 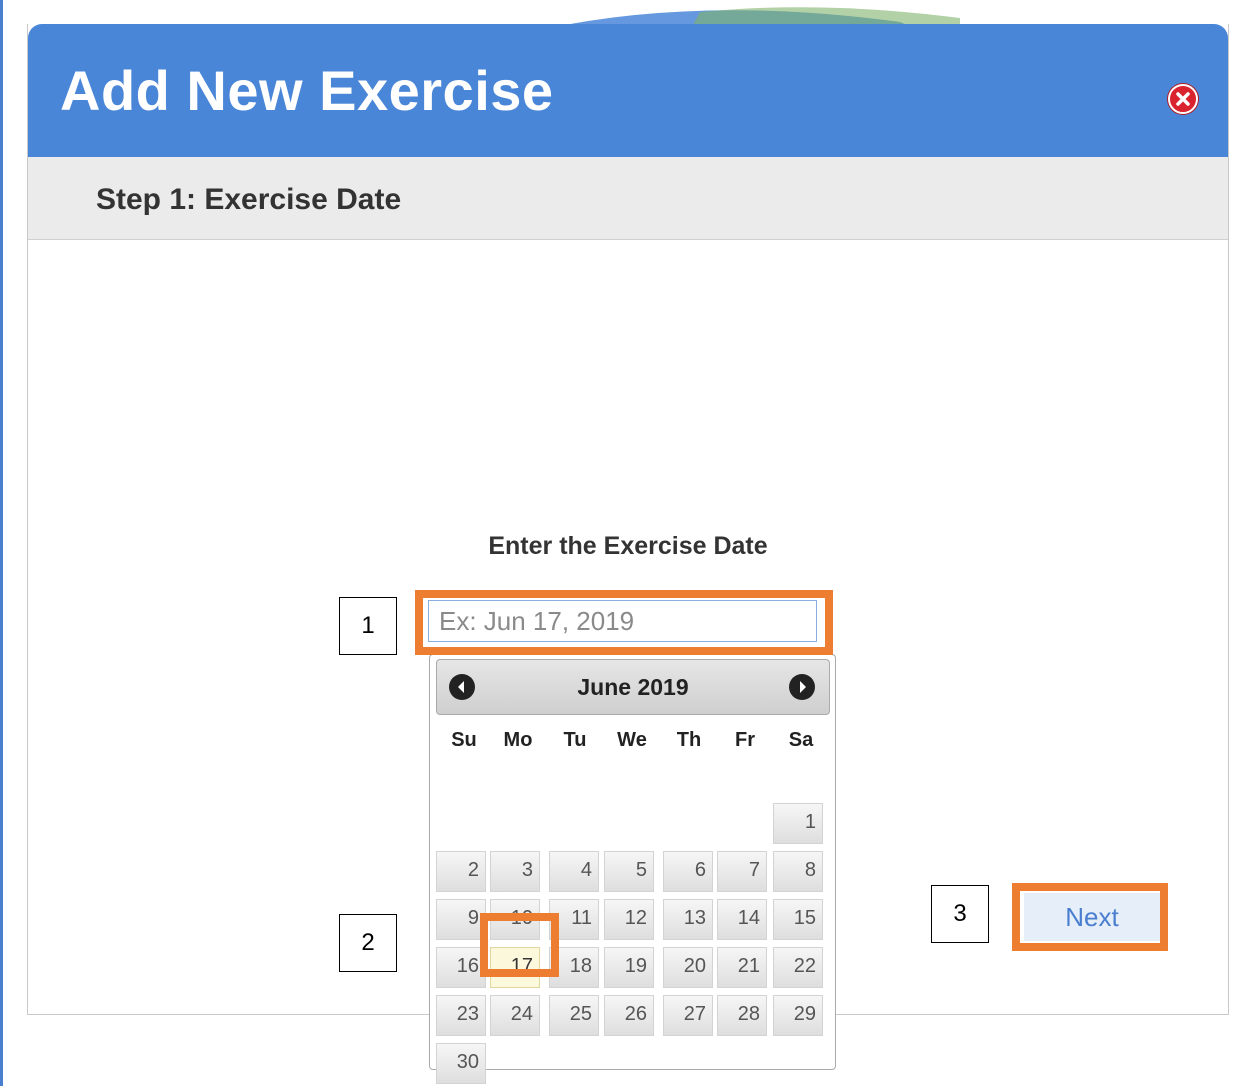 What do you see at coordinates (575, 740) in the screenshot?
I see `weekday-header: Tu` at bounding box center [575, 740].